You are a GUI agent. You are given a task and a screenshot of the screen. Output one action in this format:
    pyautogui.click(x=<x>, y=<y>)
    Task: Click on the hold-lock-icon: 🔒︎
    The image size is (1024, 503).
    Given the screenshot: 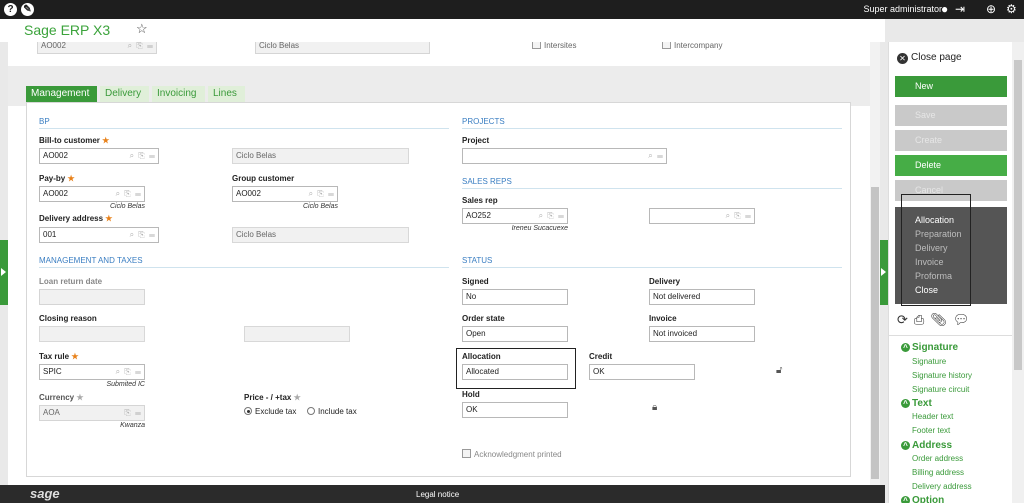 What is the action you would take?
    pyautogui.click(x=654, y=407)
    